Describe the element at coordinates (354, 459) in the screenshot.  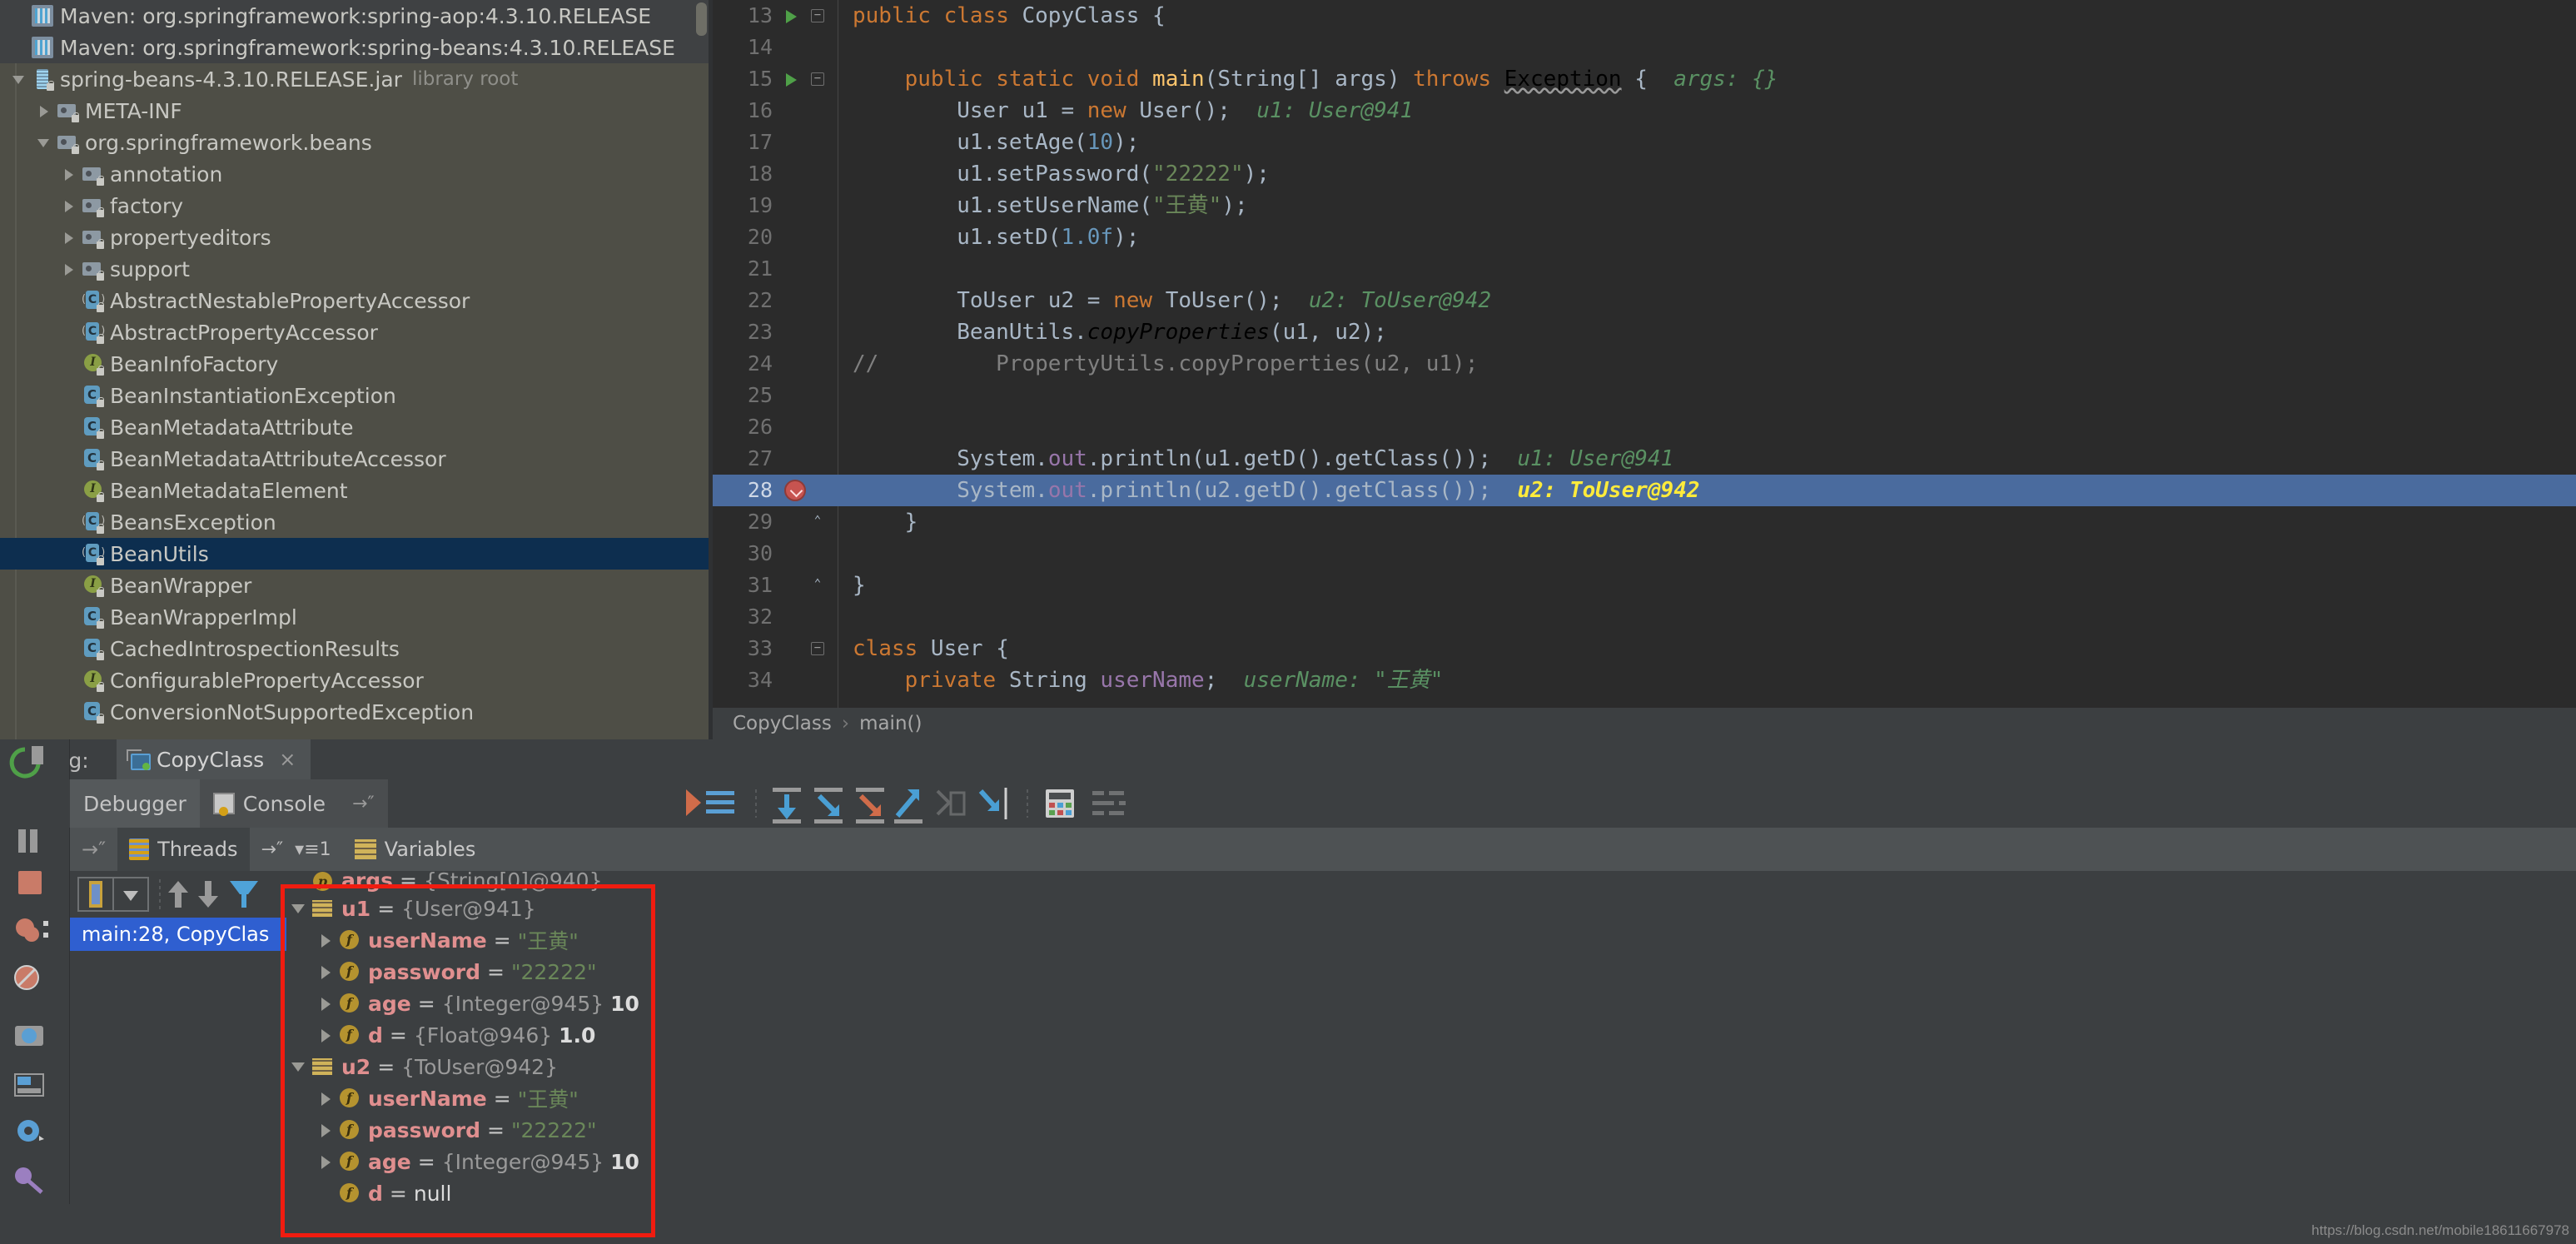
I see `tree-item: BeanMetadataAttributeAccessor` at that location.